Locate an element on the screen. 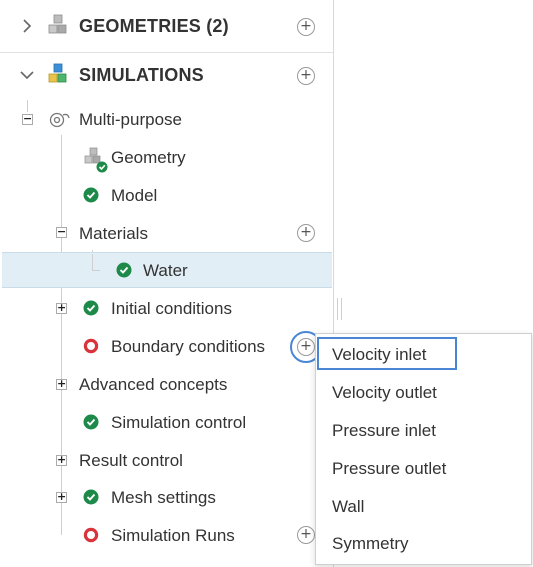 Image resolution: width=533 pixels, height=567 pixels. add-geometry-button: + is located at coordinates (306, 27).